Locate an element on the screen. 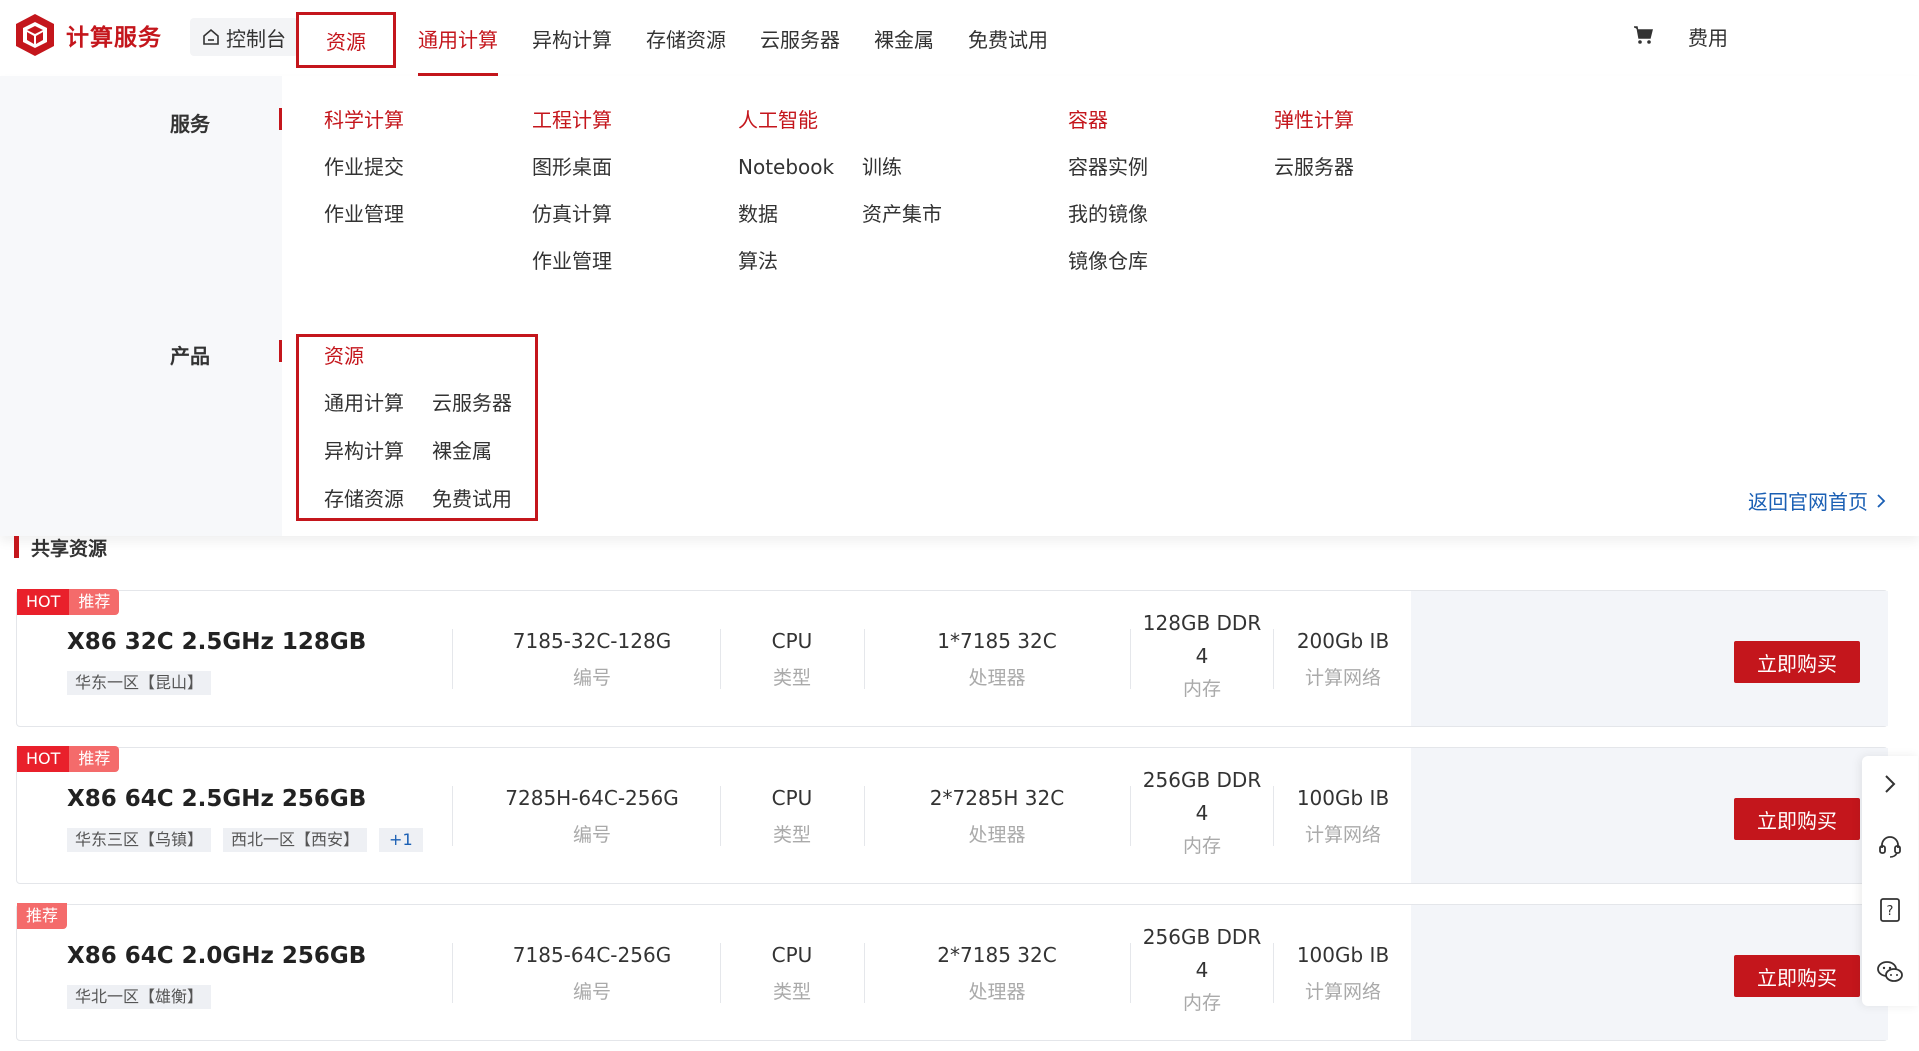  back-home-link: 返回官网首页 is located at coordinates (1817, 500).